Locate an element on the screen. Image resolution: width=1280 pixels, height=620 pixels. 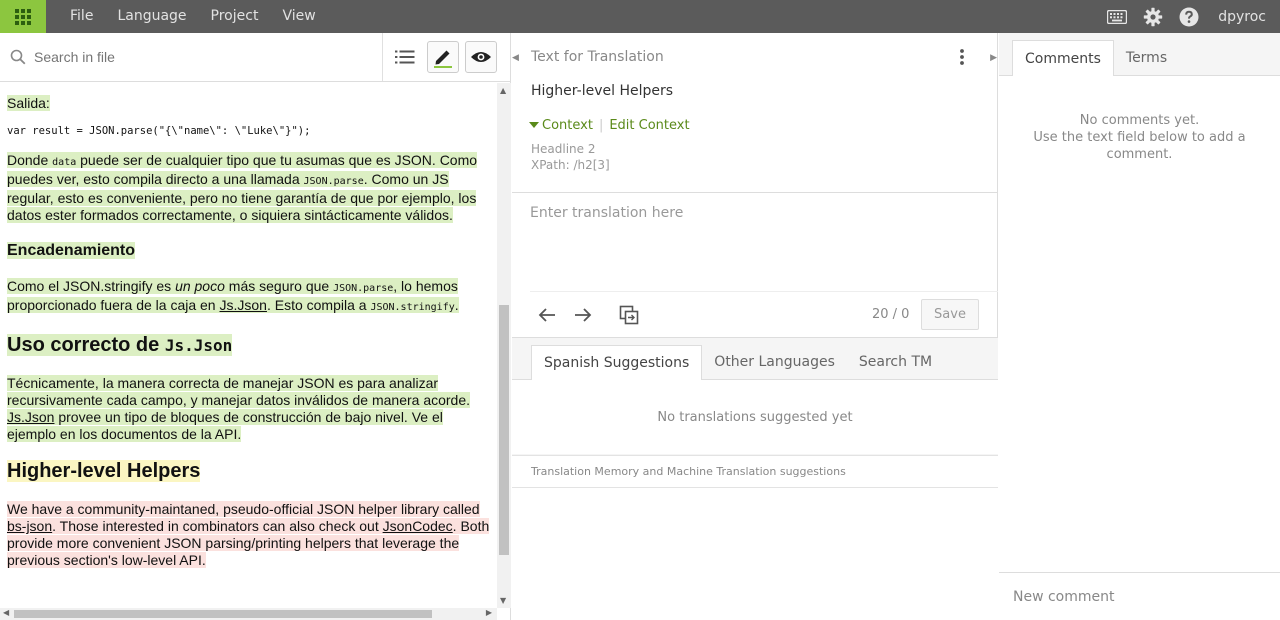
top-bar: File Language Project View dpyroc is located at coordinates (640, 16).